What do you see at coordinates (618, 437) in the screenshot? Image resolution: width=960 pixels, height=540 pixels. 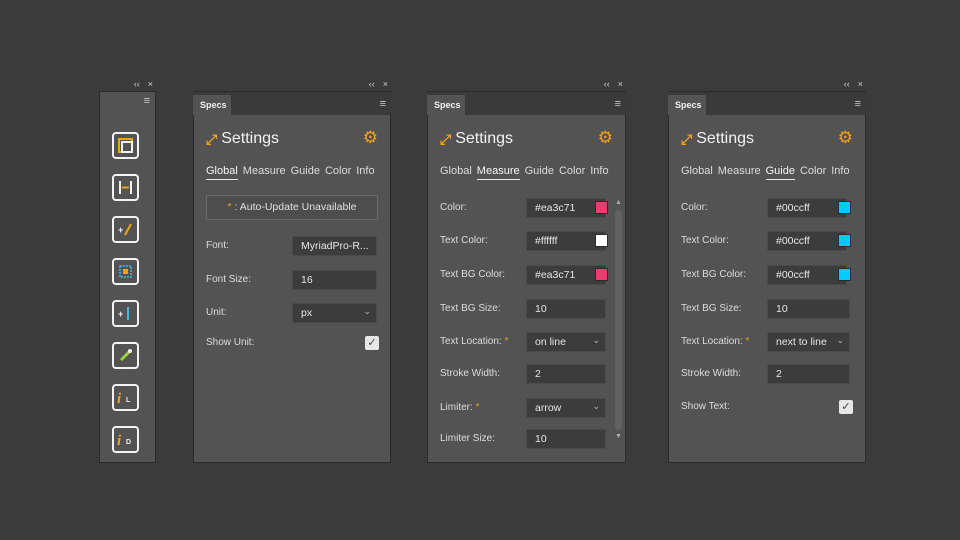 I see `scroll-down-icon: ▼` at bounding box center [618, 437].